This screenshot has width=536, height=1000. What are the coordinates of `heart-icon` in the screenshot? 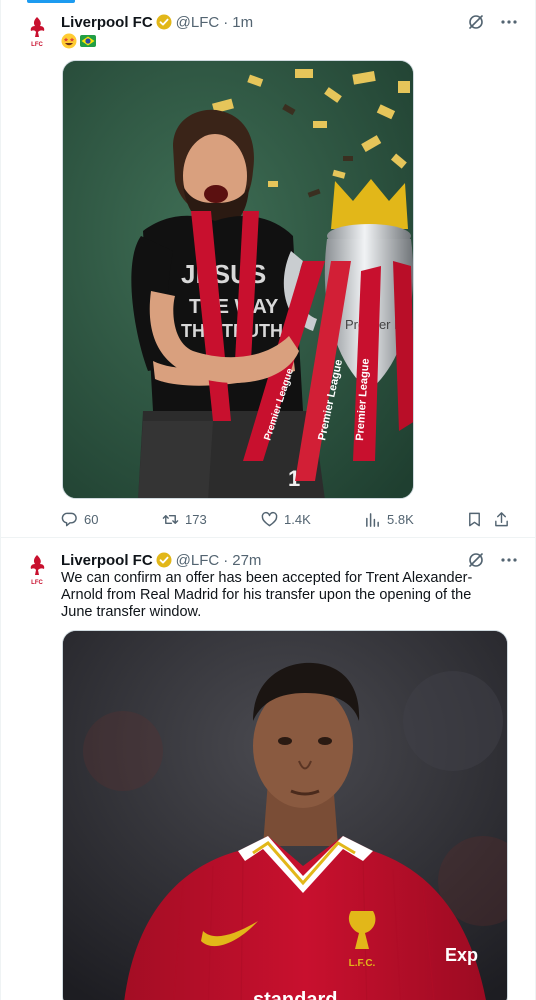 It's located at (269, 518).